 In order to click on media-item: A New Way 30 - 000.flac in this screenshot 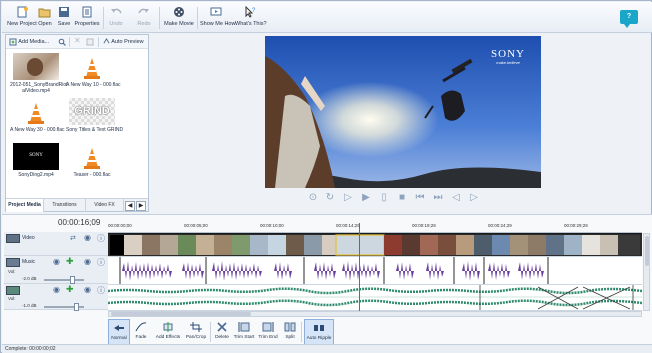, I will do `click(37, 115)`.